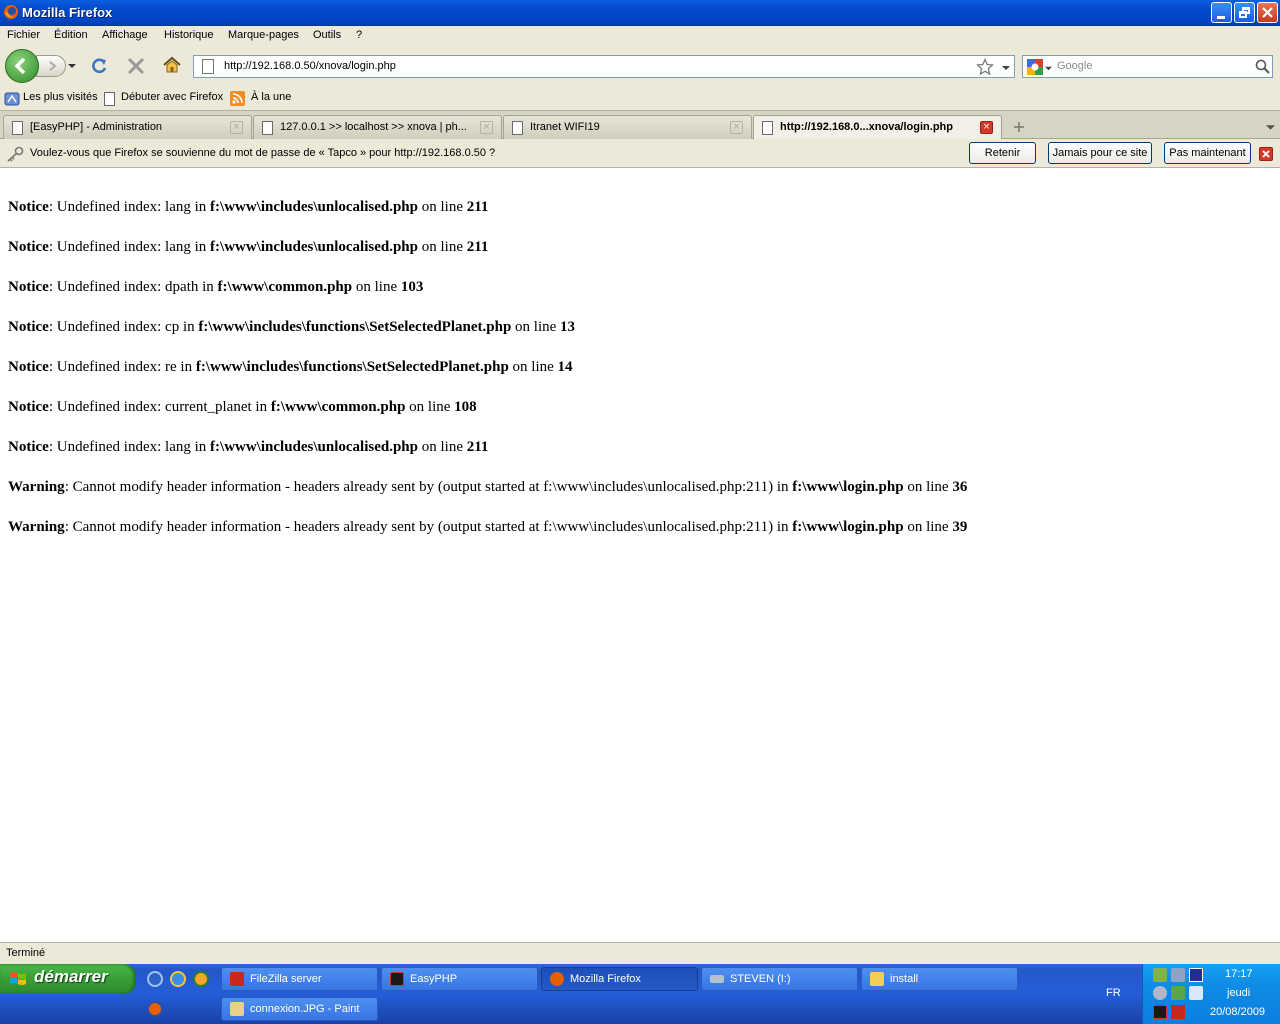  I want to click on task-mozilla-firefox: Mozilla Firefox, so click(619, 979).